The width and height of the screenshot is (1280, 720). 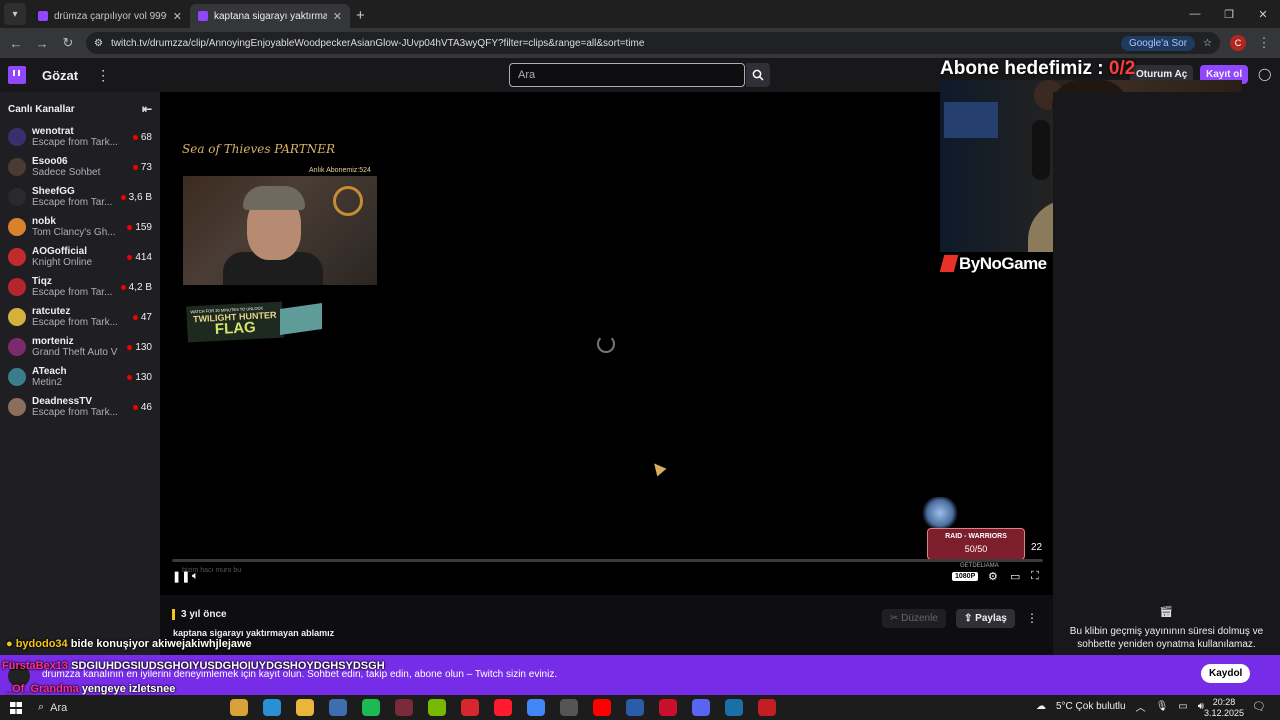 I want to click on volume-icon: 🔈︎, so click(x=195, y=576).